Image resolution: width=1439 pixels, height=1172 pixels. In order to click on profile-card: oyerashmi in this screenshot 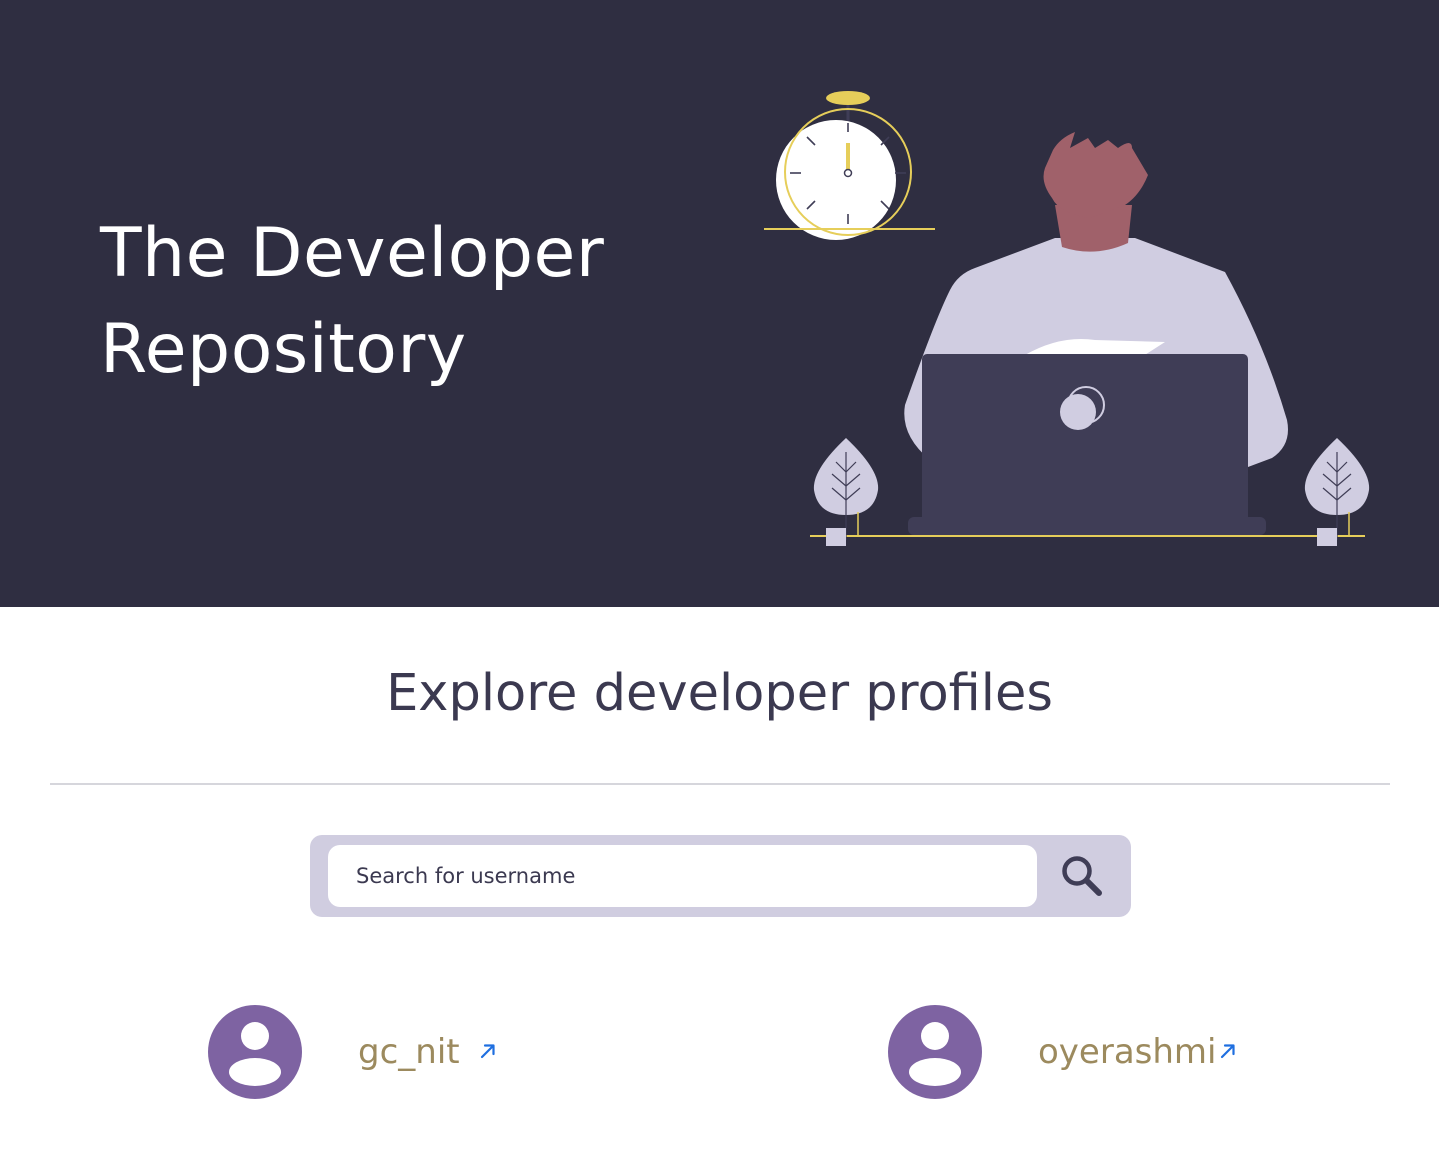, I will do `click(1078, 1052)`.